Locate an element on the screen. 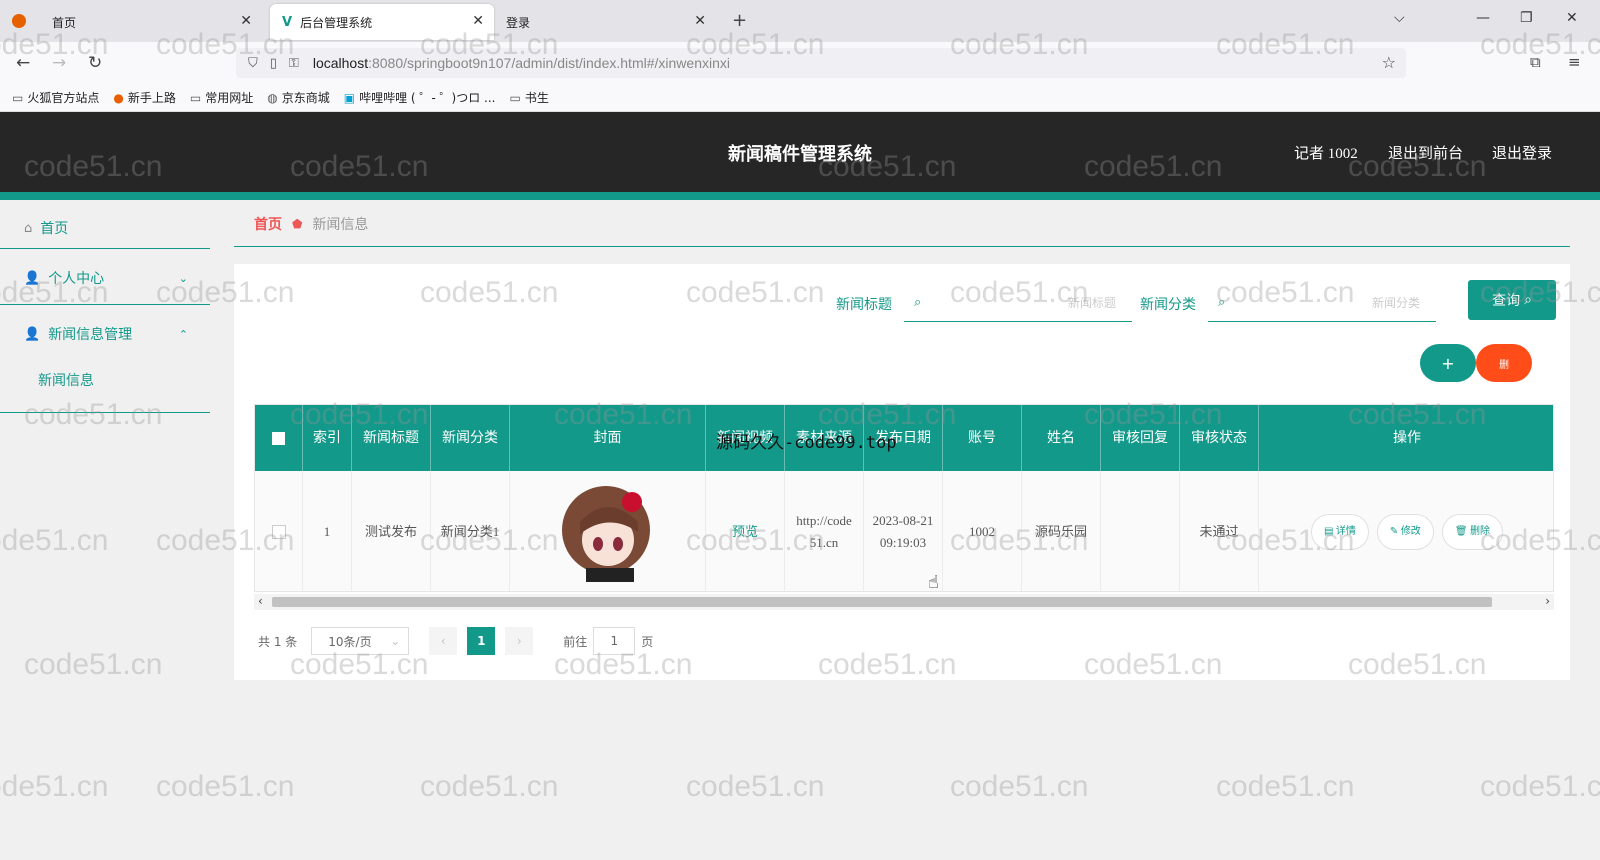 This screenshot has width=1600, height=860. next-page-button: › is located at coordinates (519, 641).